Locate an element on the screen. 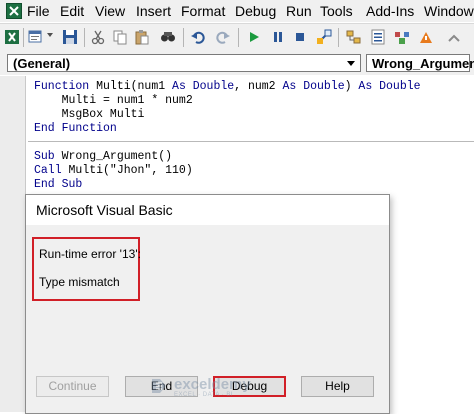 This screenshot has width=474, height=414. error-highlight-box: Run-time error '13': Type mismatch is located at coordinates (86, 269).